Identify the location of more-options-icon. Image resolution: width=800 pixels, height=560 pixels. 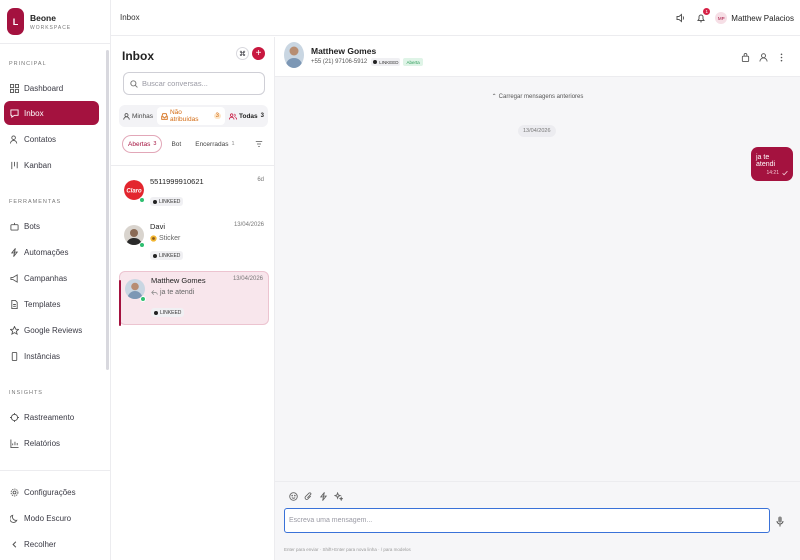
(781, 57).